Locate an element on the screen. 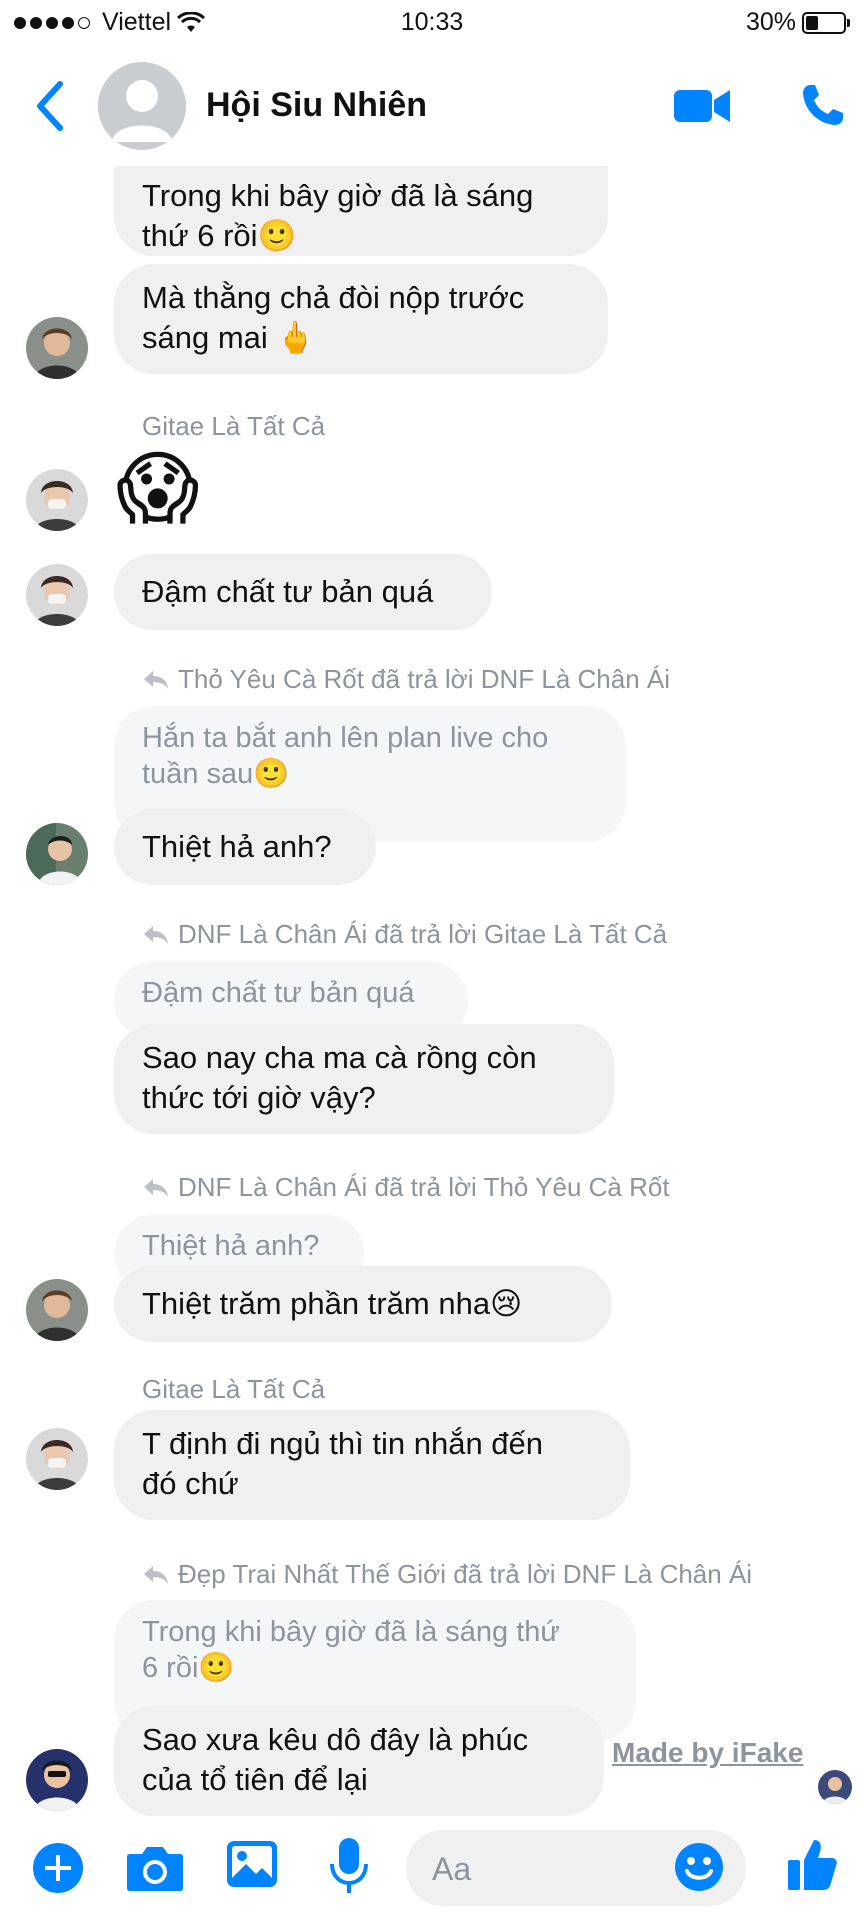 Image resolution: width=864 pixels, height=1920 pixels. message-bubble: Mà thằng chả đòi nộp trước sáng mai 🖕 is located at coordinates (361, 319).